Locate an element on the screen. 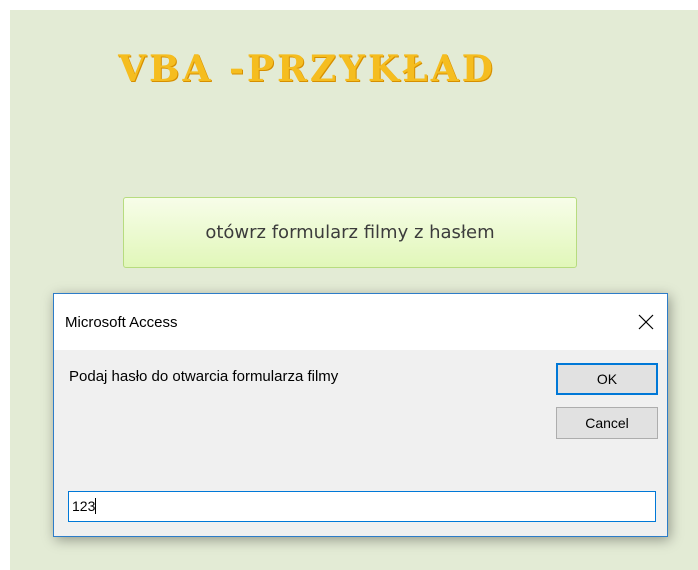 Image resolution: width=698 pixels, height=570 pixels. password-input: 123 is located at coordinates (362, 506).